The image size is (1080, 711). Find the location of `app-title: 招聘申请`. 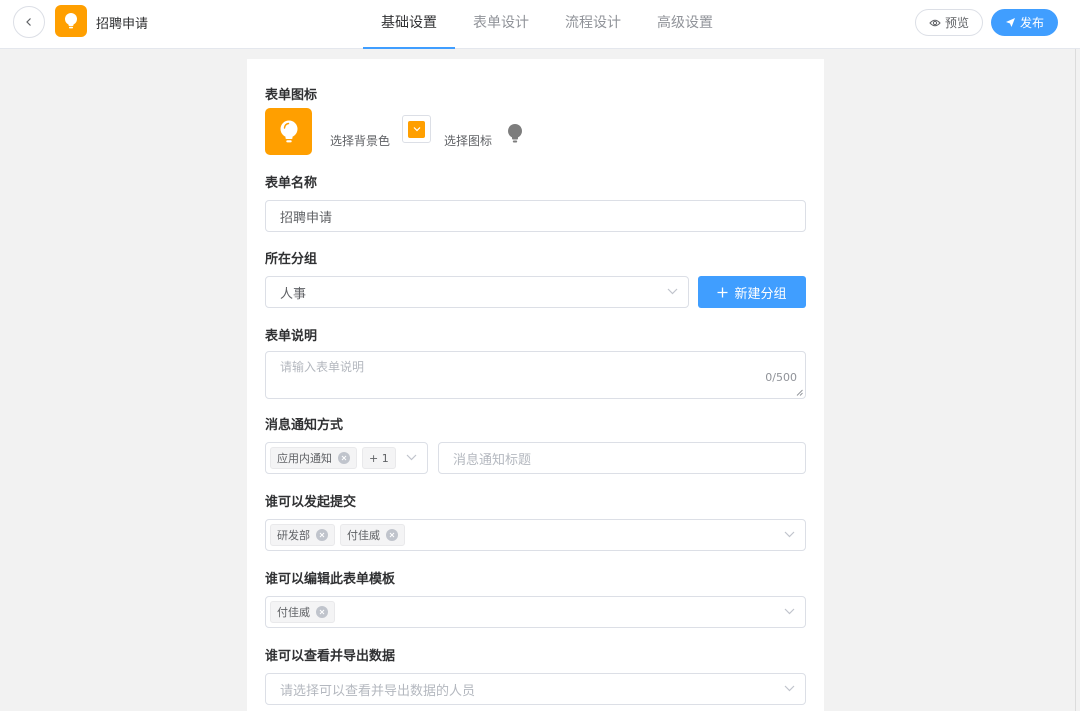

app-title: 招聘申请 is located at coordinates (122, 24).